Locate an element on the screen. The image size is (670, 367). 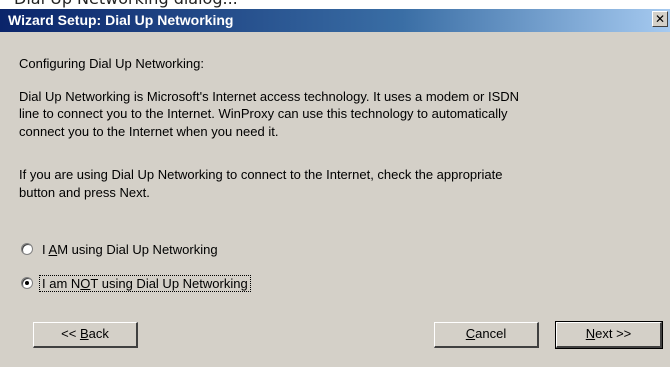
option-not-using-dun-label: I am NOT using Dial Up Networking is located at coordinates (145, 283).